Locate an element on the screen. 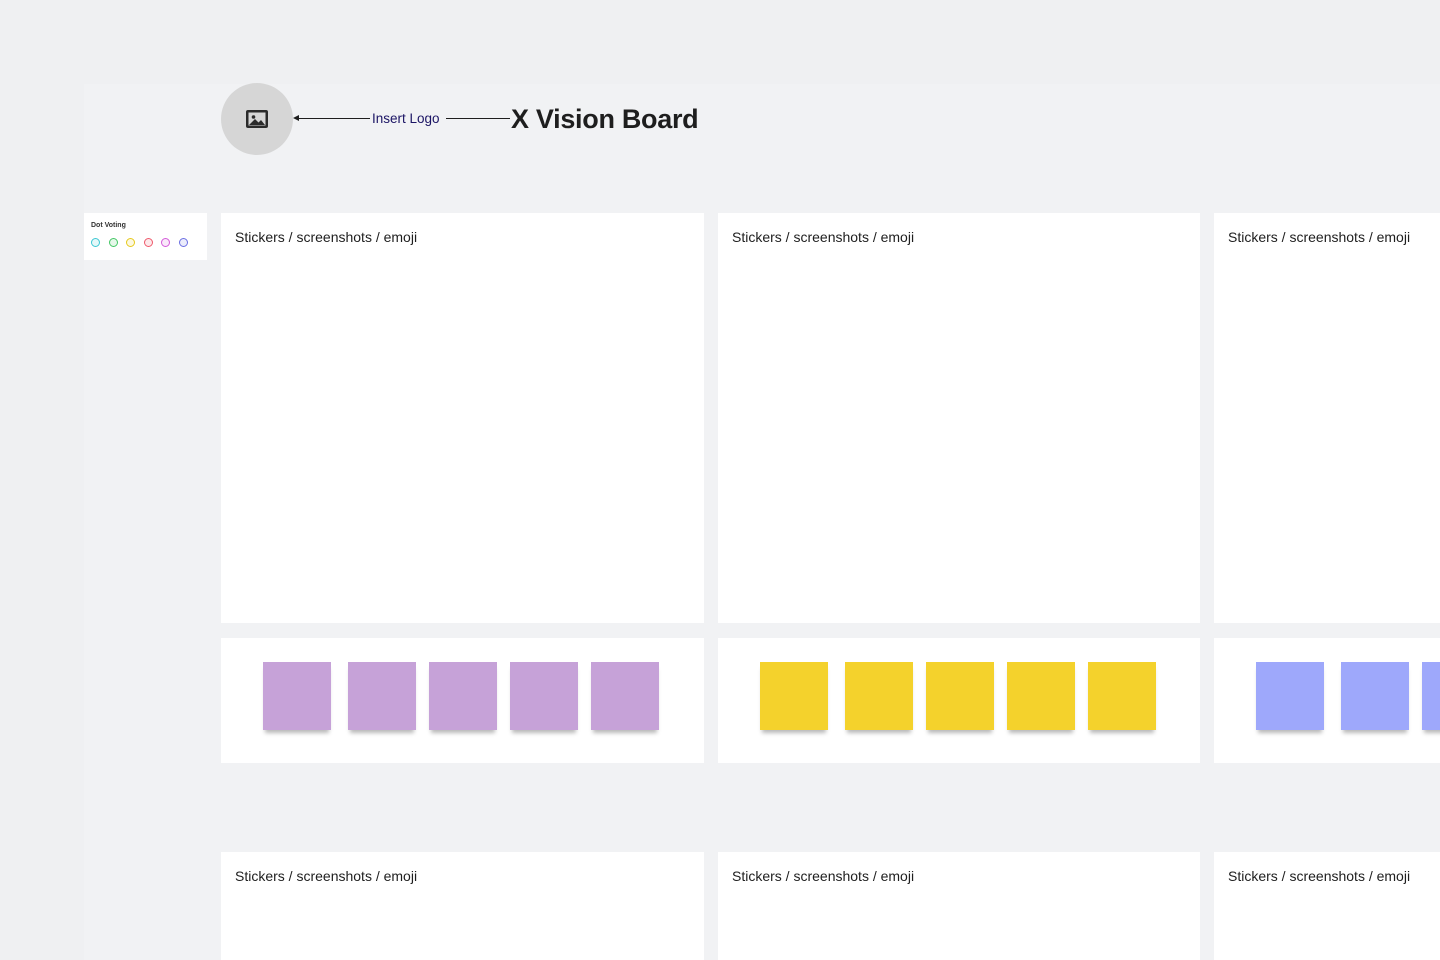 This screenshot has height=960, width=1440. frame-top-3: Stickers / screenshots / emoji is located at coordinates (1327, 418).